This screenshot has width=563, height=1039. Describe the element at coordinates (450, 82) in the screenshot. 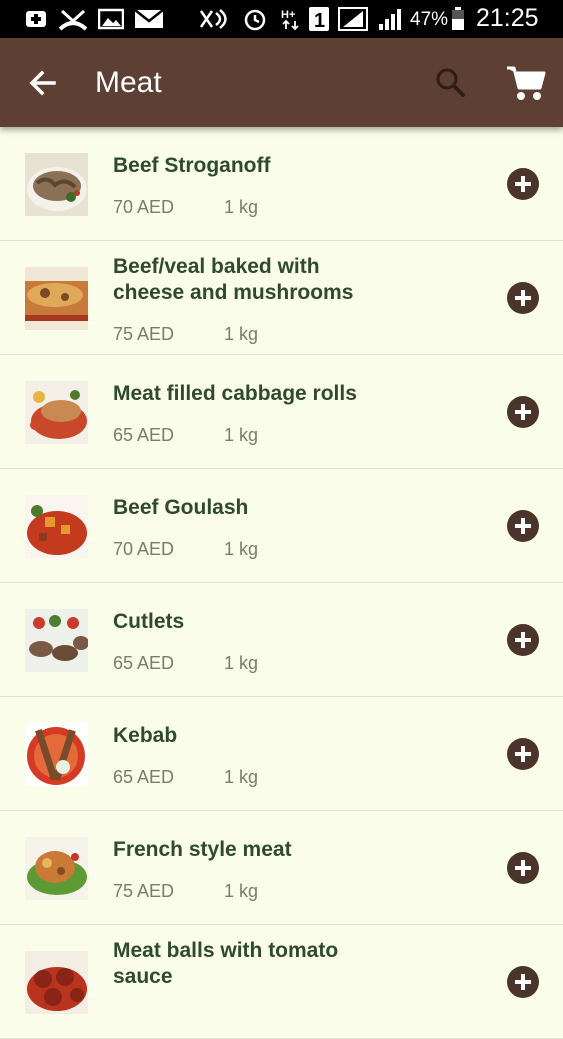

I see `search-icon` at that location.